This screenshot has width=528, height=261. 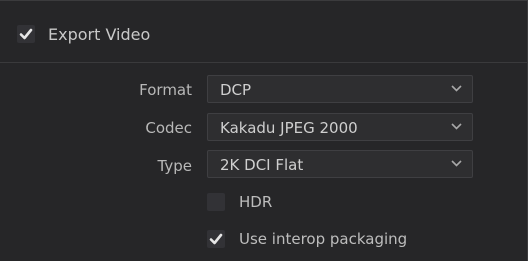 What do you see at coordinates (256, 202) in the screenshot?
I see `hdr-label: HDR` at bounding box center [256, 202].